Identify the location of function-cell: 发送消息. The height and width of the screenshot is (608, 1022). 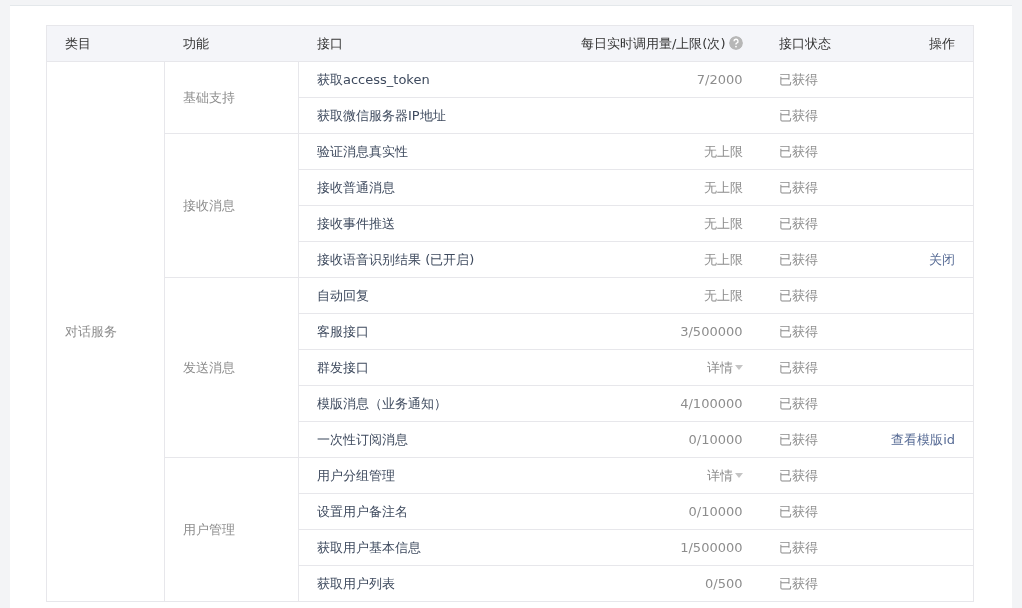
(231, 367).